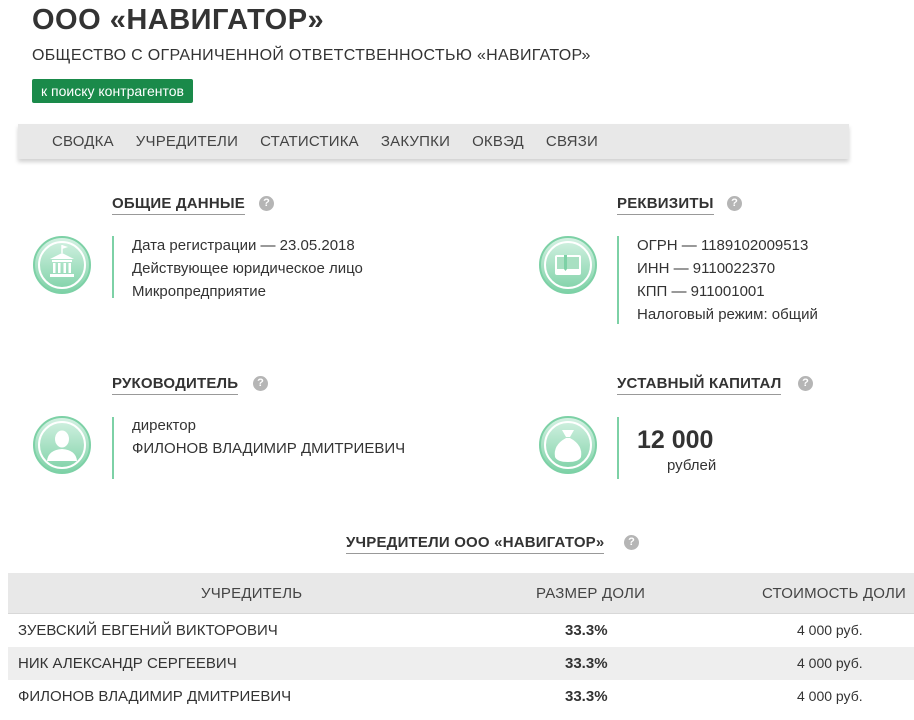 The image size is (914, 720). What do you see at coordinates (252, 593) in the screenshot?
I see `column-founder: УЧРЕДИТЕЛЬ` at bounding box center [252, 593].